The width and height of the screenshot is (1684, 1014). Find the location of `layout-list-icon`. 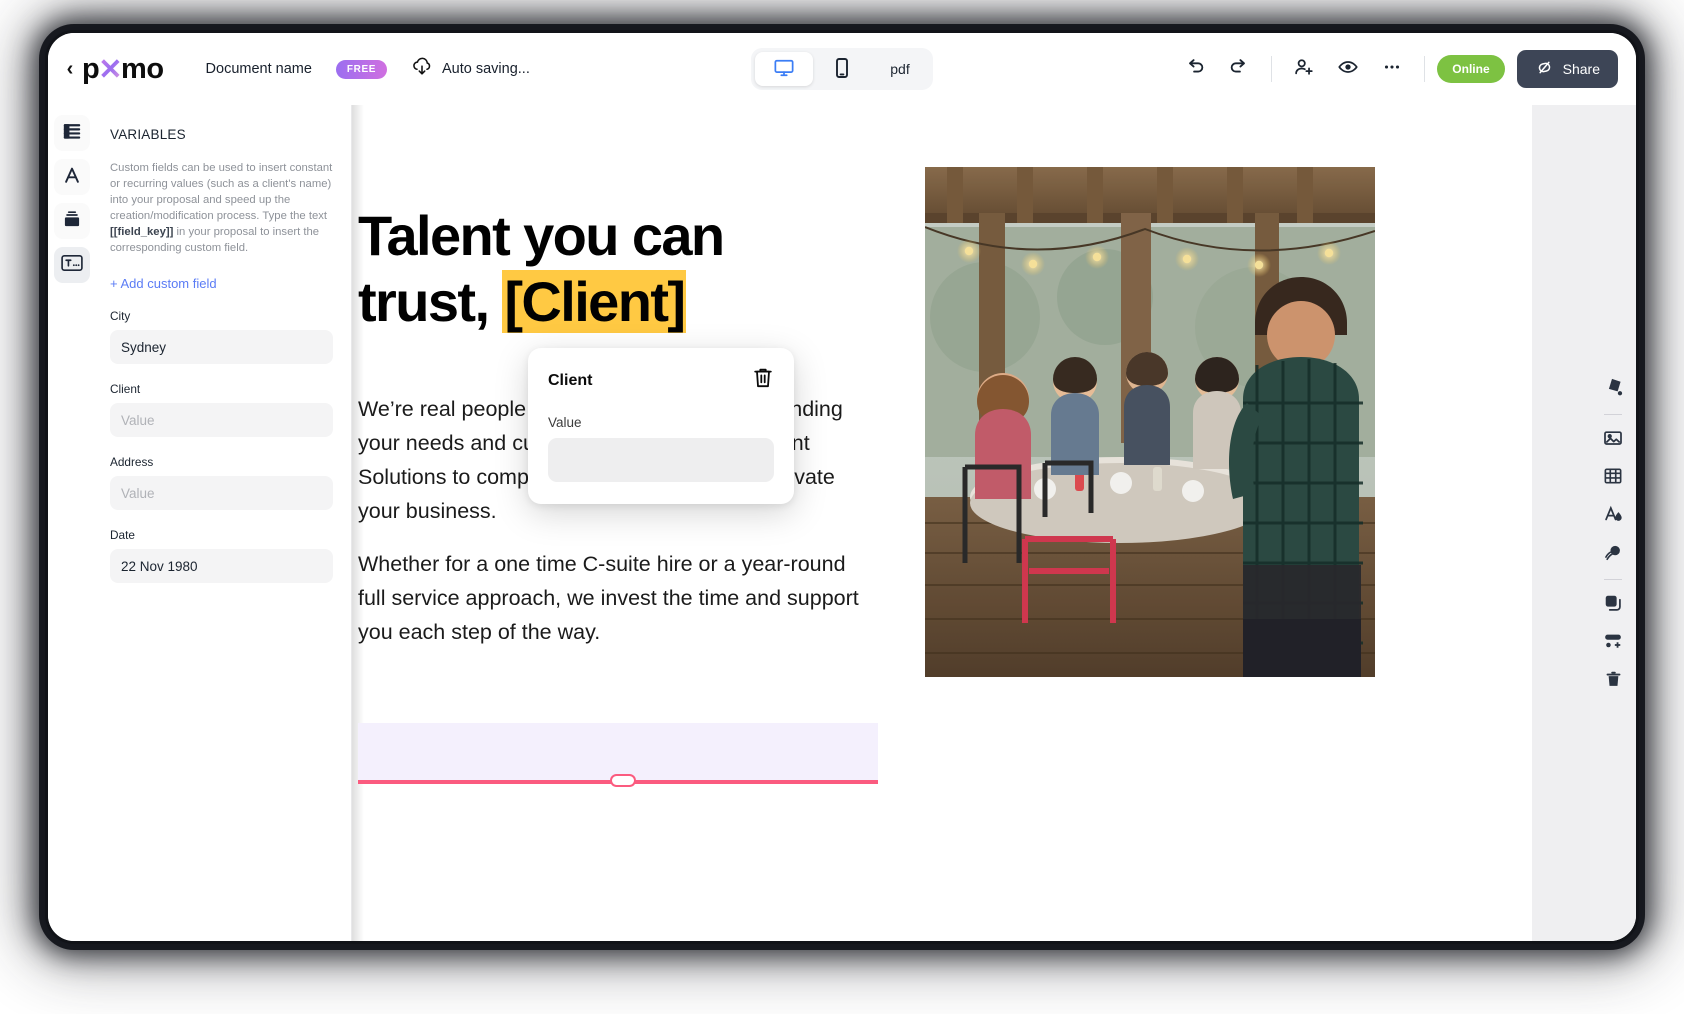

layout-list-icon is located at coordinates (72, 133).